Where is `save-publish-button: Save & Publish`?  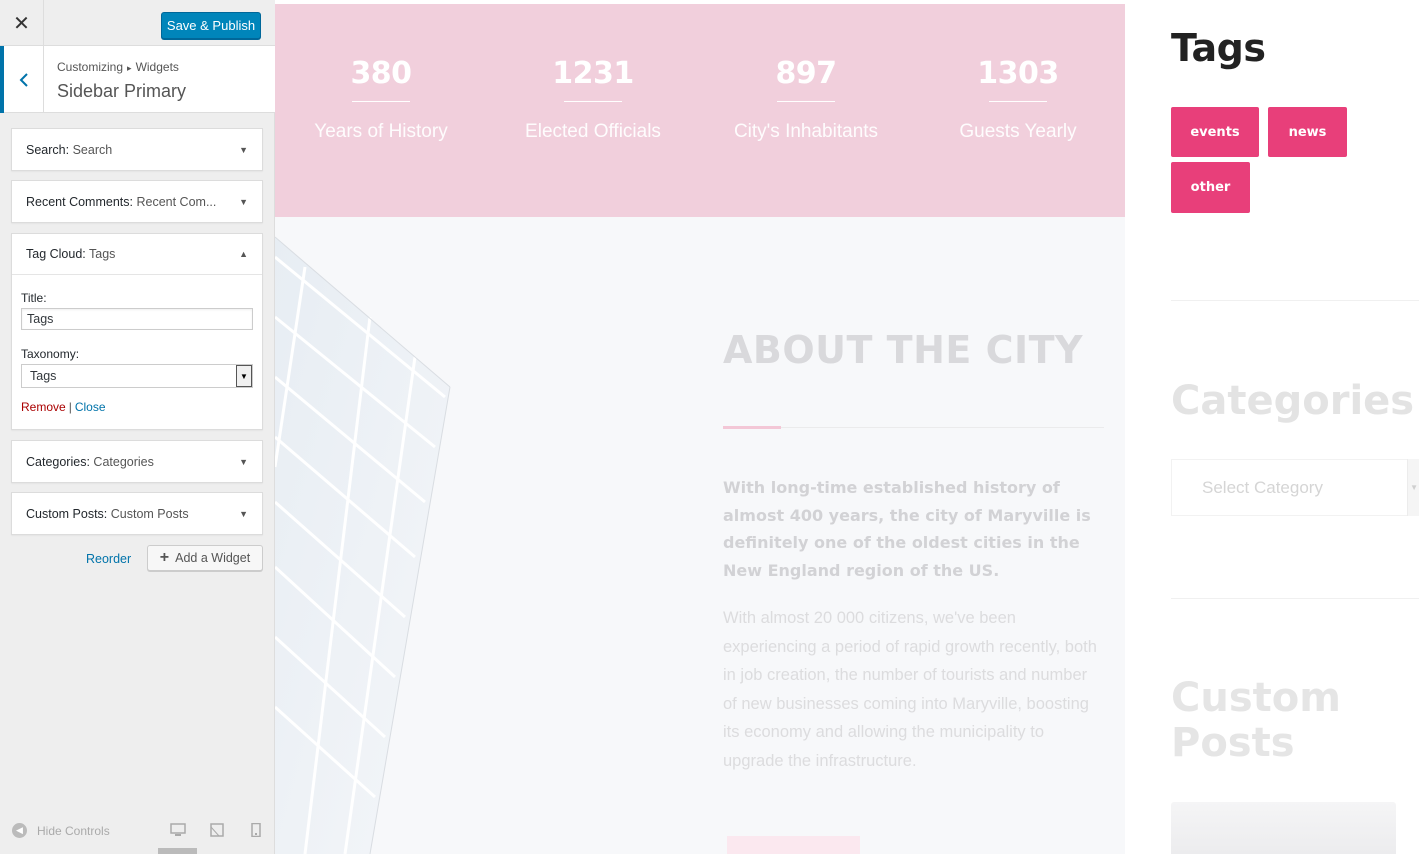 save-publish-button: Save & Publish is located at coordinates (211, 25).